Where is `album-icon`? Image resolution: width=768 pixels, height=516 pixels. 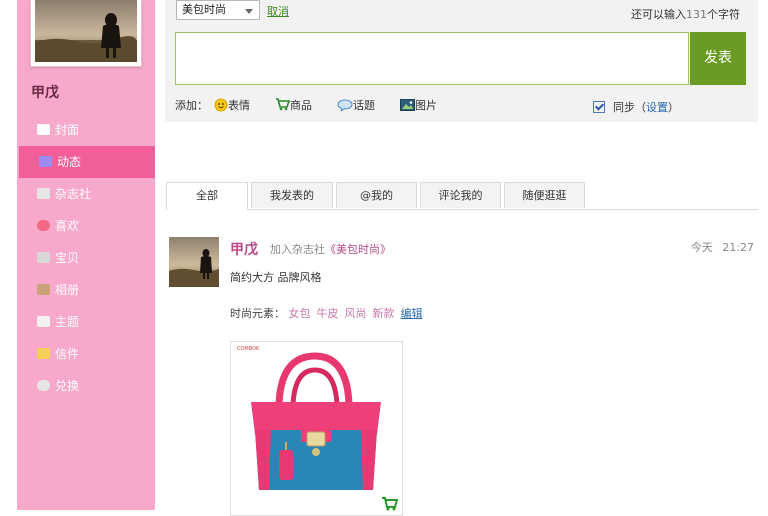
album-icon is located at coordinates (43, 289).